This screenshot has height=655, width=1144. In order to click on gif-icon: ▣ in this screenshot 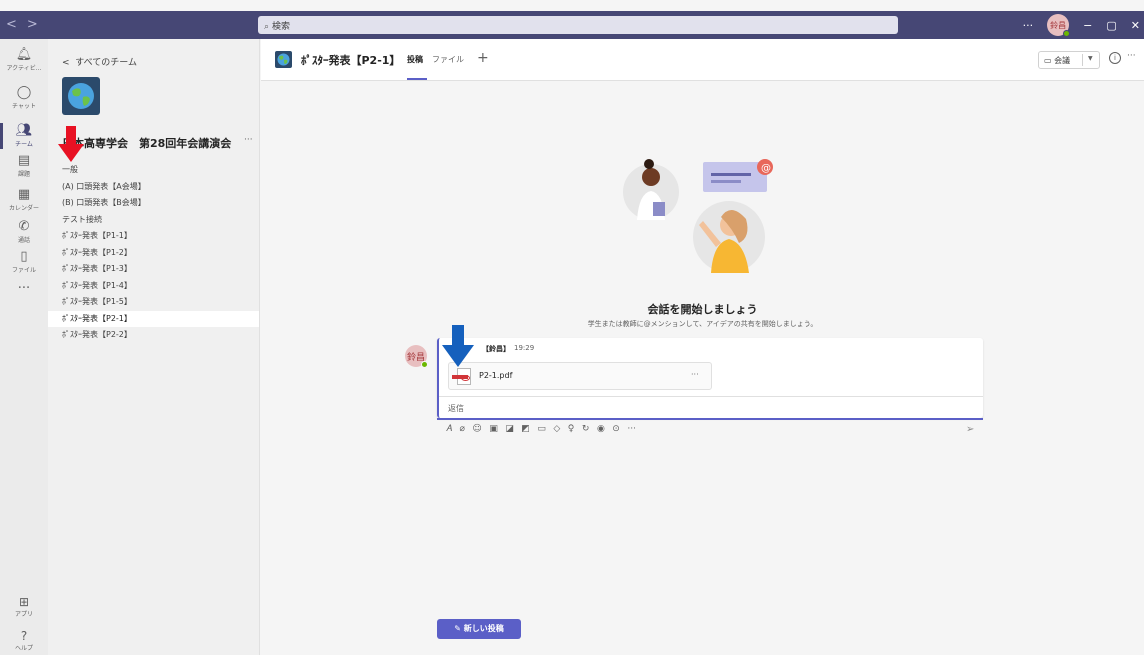, I will do `click(493, 431)`.